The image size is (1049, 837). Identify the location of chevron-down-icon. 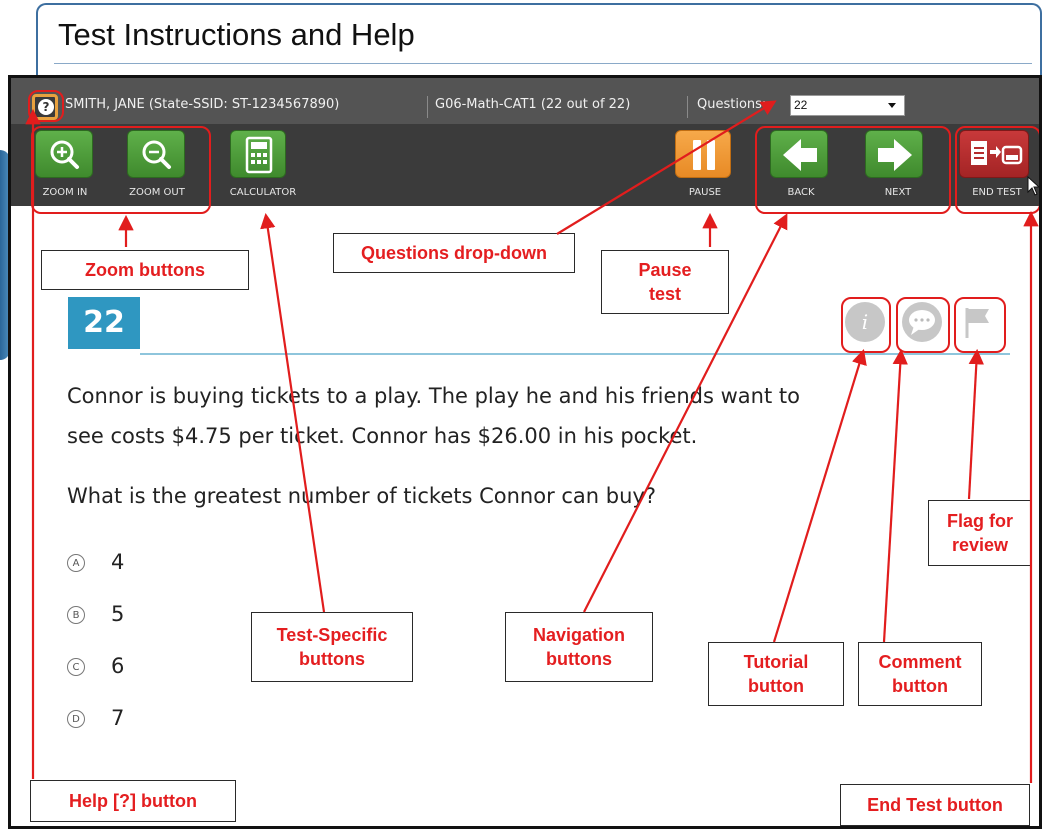
(892, 105).